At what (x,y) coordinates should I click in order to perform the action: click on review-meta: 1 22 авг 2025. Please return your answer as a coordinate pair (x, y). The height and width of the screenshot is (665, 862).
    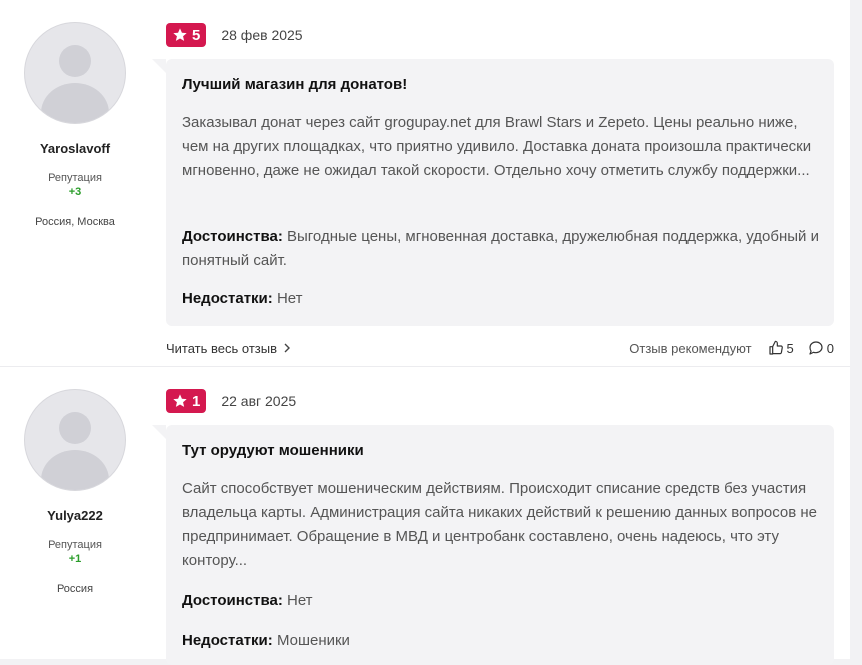
    Looking at the image, I should click on (231, 401).